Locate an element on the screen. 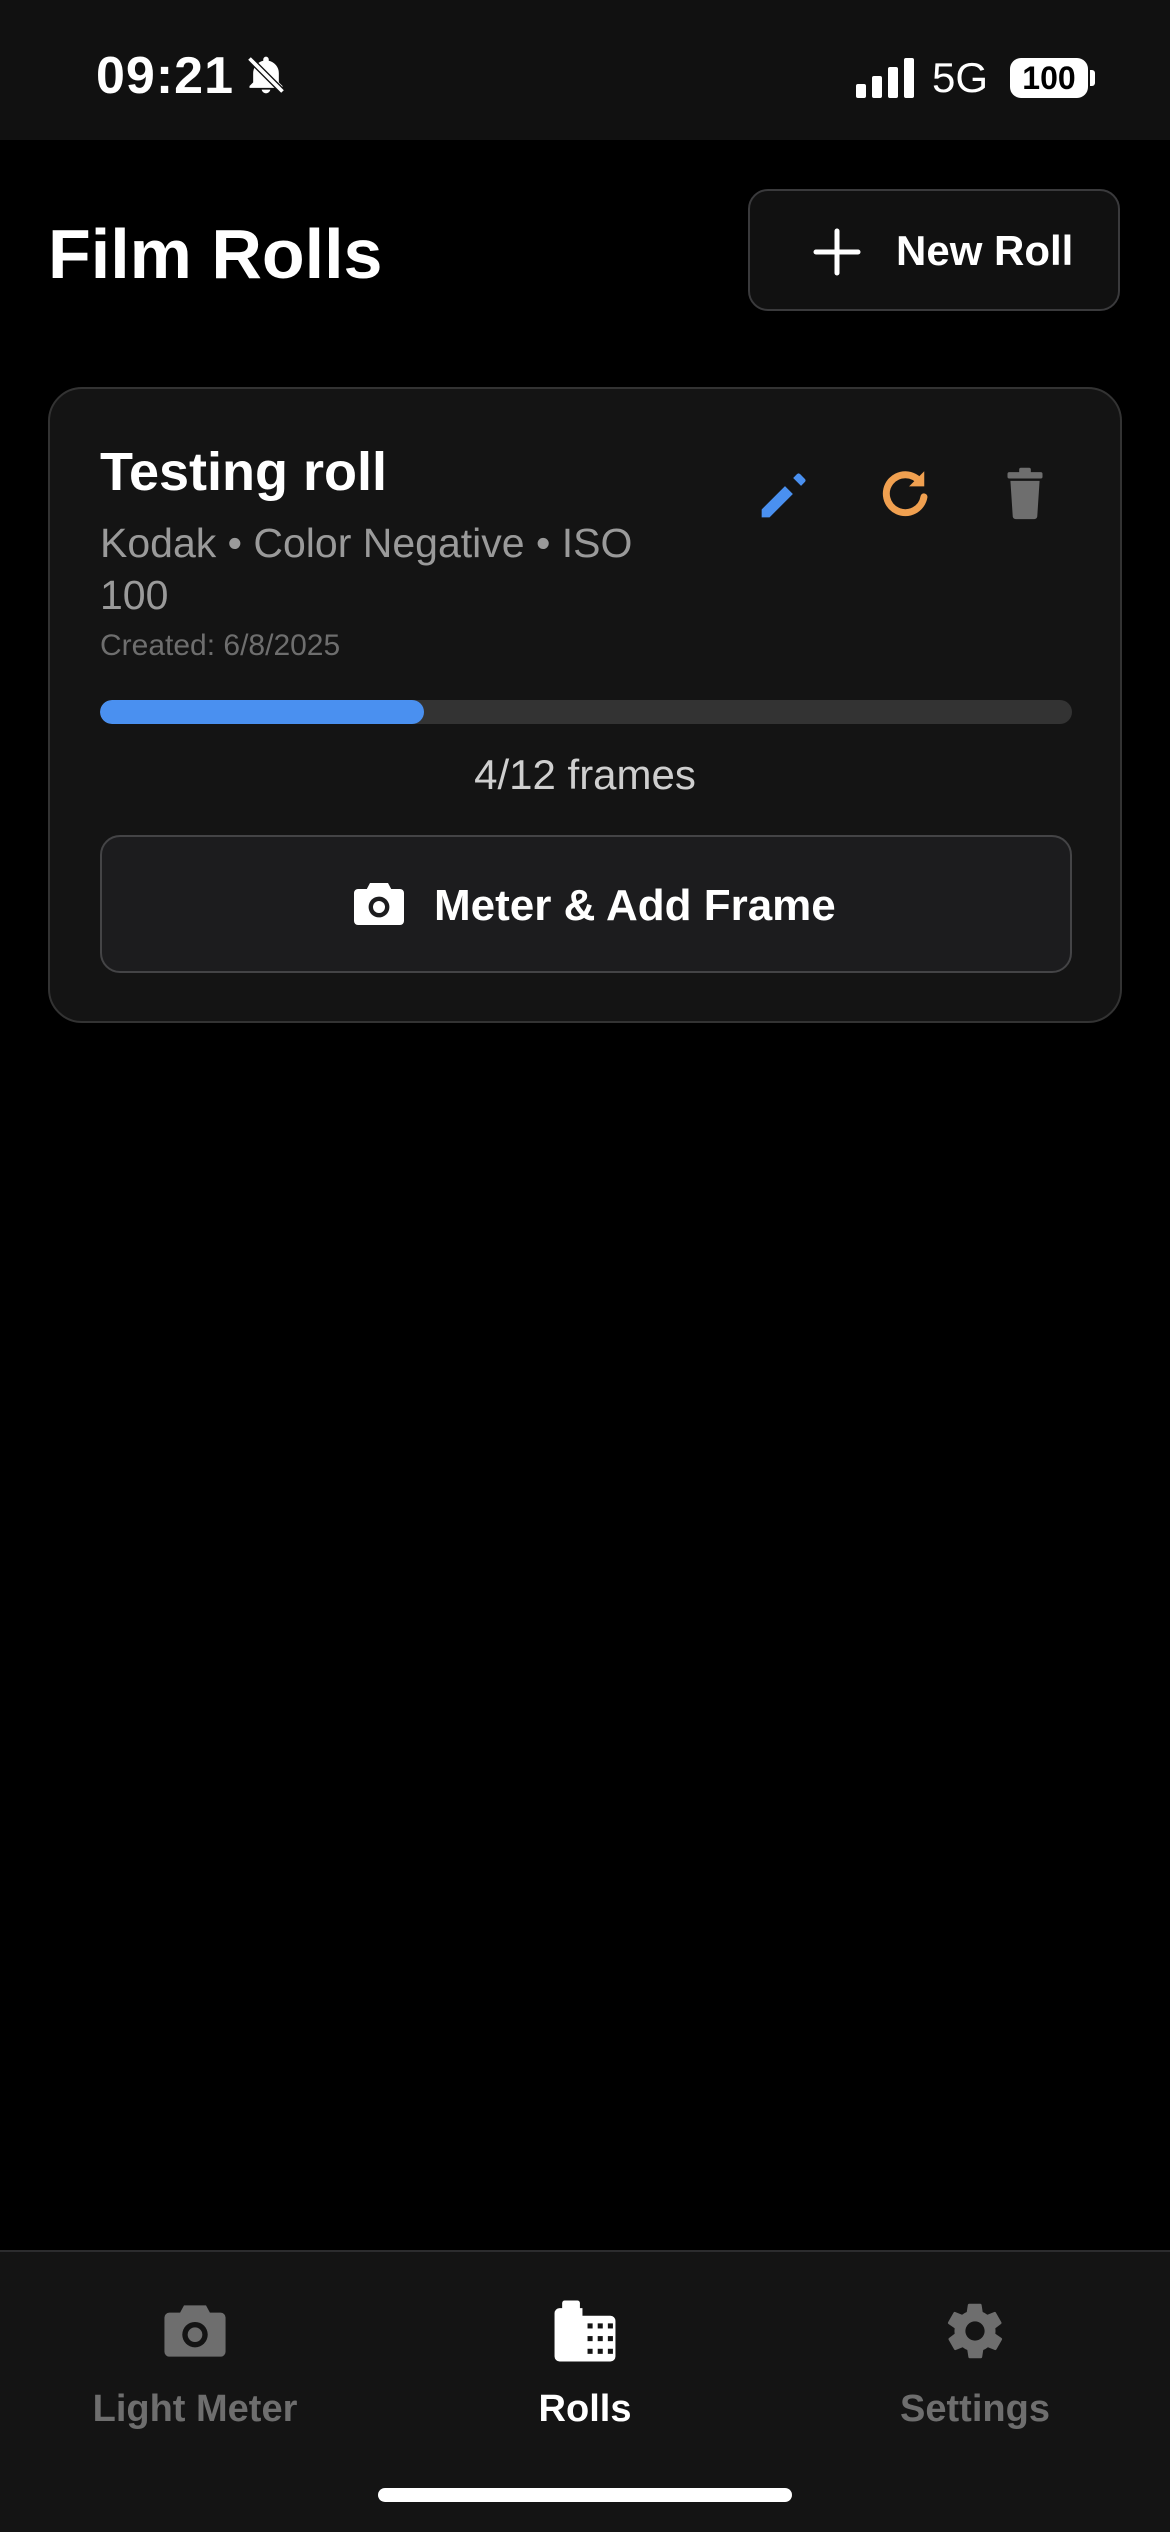 The image size is (1170, 2532). meter-add-frame-button: Meter & Add Frame is located at coordinates (586, 904).